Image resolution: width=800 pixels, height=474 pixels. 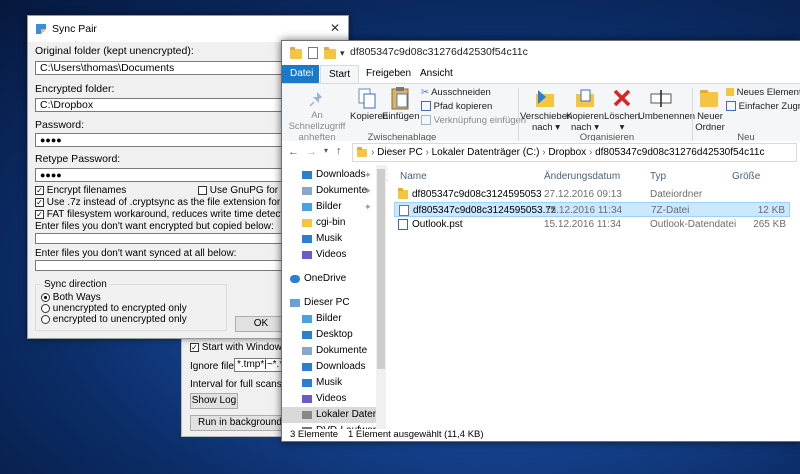 I want to click on nav-item-12: Musik, so click(x=334, y=383).